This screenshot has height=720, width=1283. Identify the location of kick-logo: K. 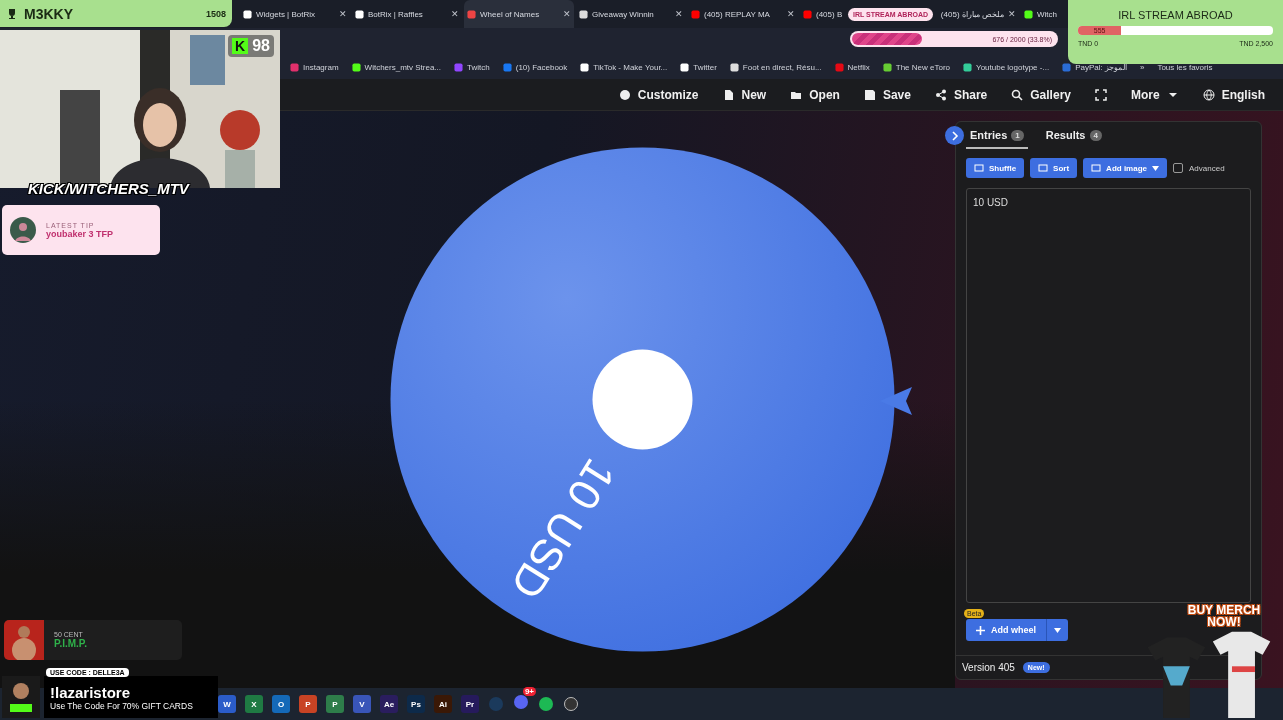
(240, 46).